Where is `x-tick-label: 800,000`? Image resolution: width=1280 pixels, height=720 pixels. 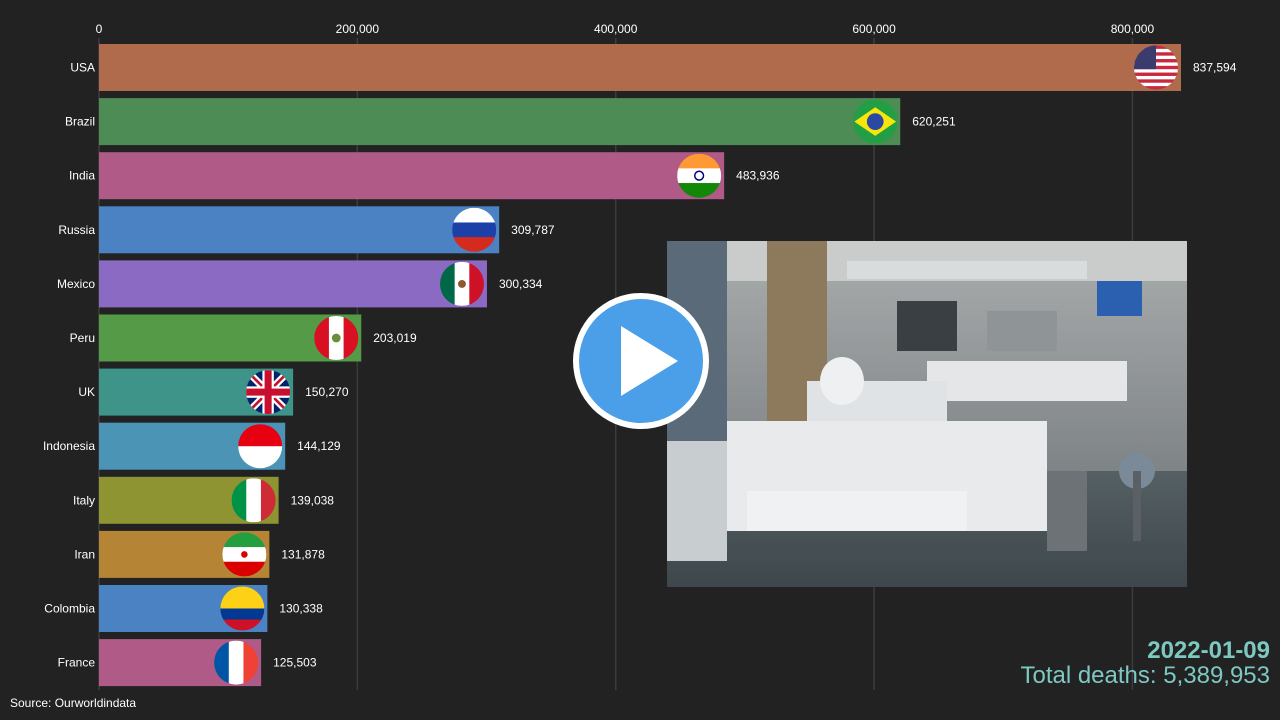
x-tick-label: 800,000 is located at coordinates (1133, 29).